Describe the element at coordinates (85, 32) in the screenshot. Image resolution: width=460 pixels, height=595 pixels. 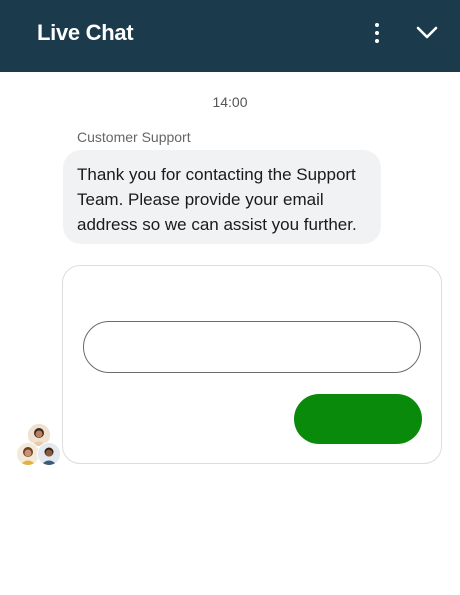
I see `header-title: Live Chat` at that location.